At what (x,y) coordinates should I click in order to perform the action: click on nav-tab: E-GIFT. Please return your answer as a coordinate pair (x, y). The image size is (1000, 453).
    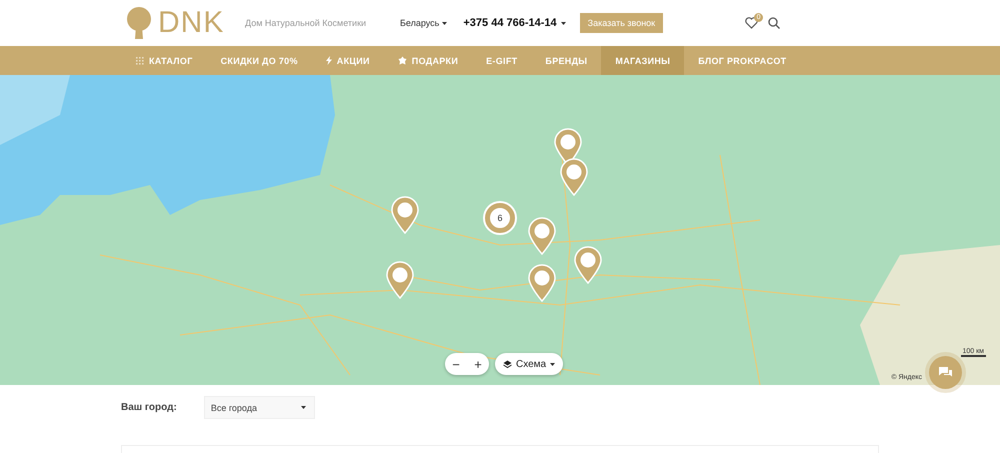
    Looking at the image, I should click on (502, 60).